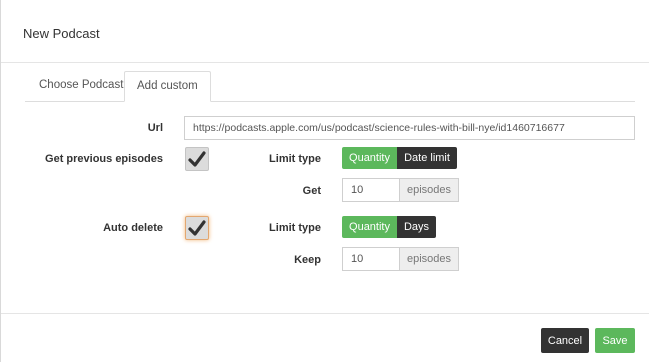 This screenshot has width=649, height=362. What do you see at coordinates (427, 158) in the screenshot?
I see `get-previous-date-limit-option: Date limit` at bounding box center [427, 158].